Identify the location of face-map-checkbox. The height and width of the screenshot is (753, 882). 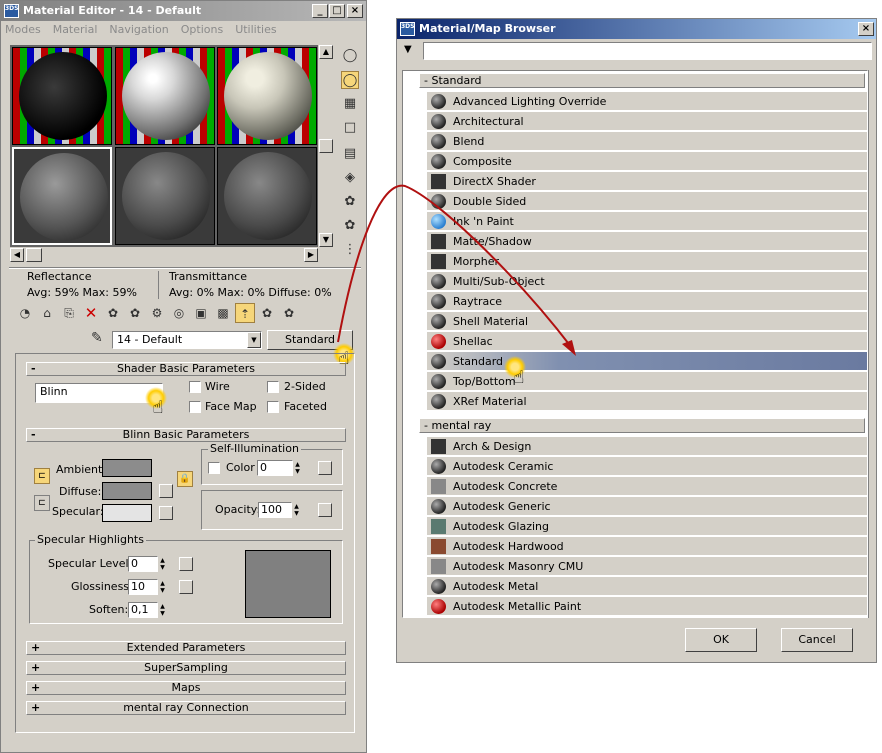
(195, 407).